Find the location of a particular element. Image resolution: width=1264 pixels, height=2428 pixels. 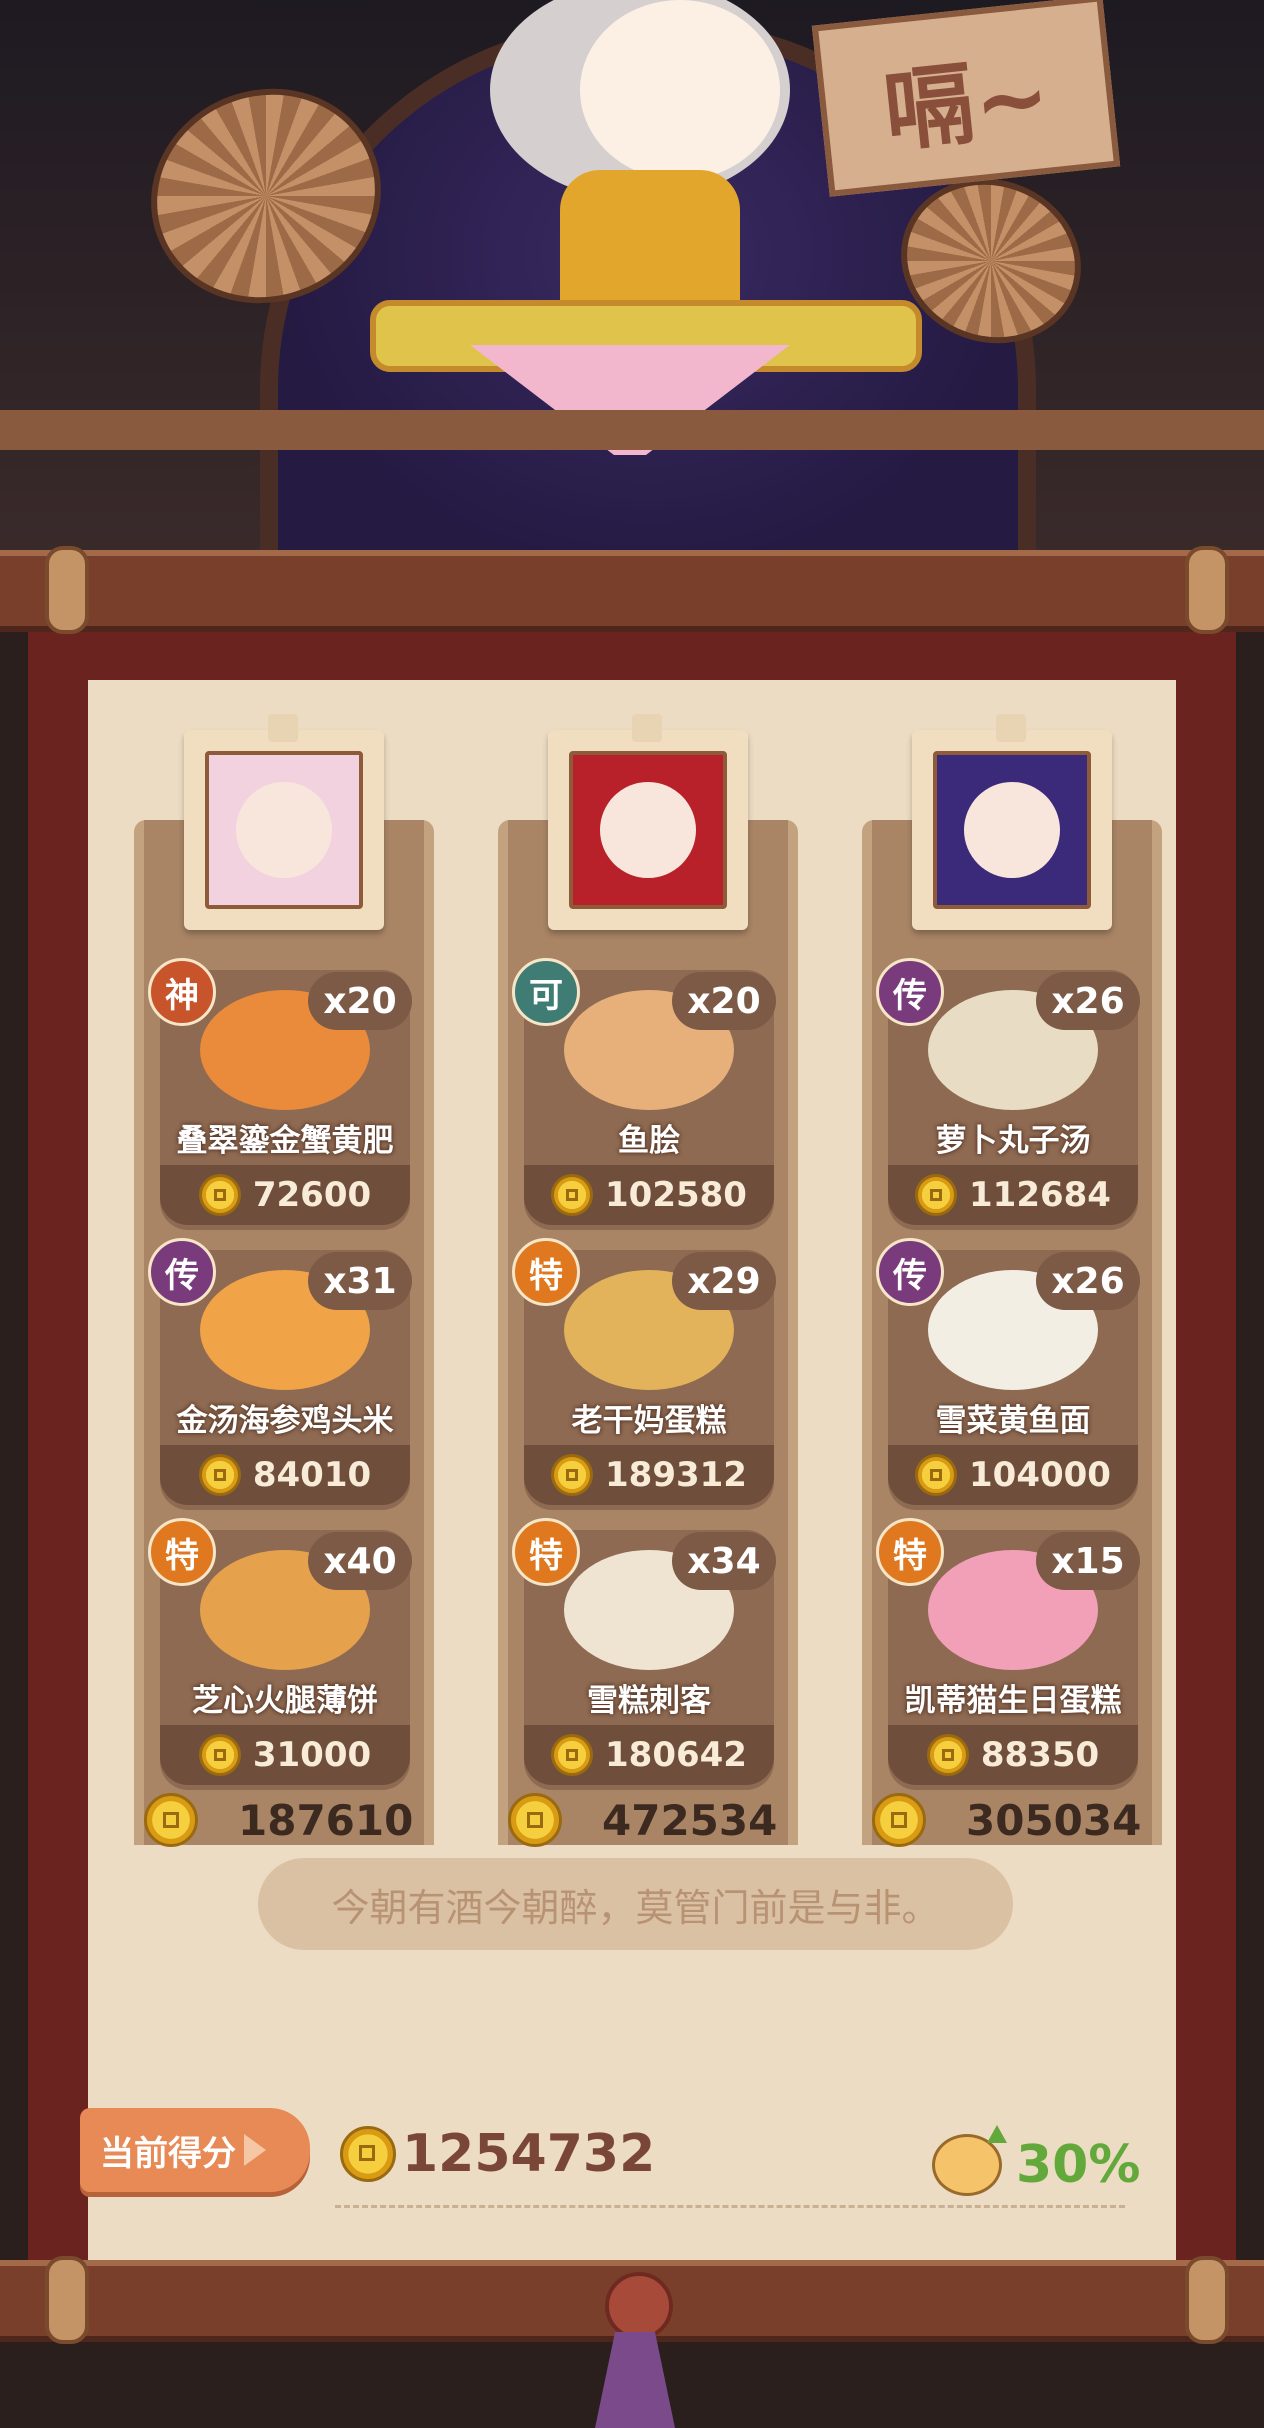

dish-count: x40 is located at coordinates (360, 1561).